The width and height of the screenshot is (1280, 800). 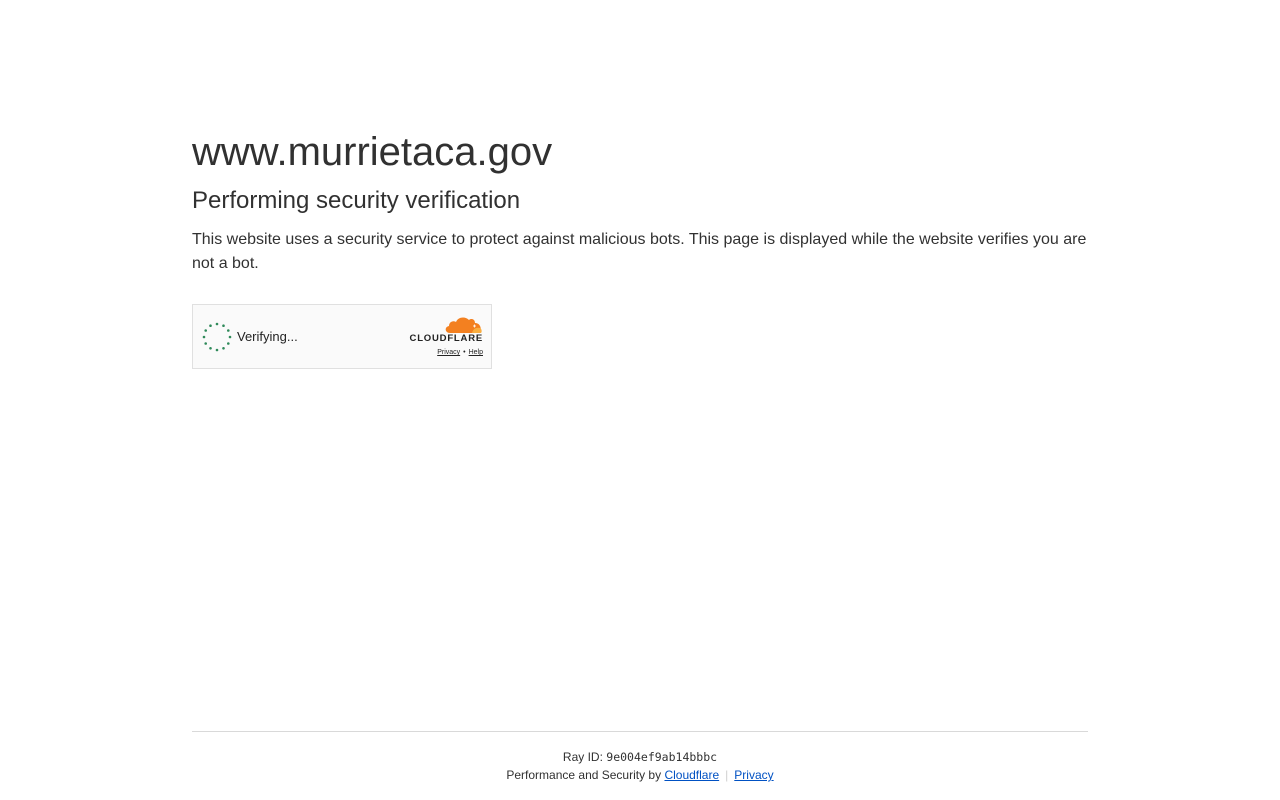 I want to click on widget-links: Privacy • Help, so click(x=460, y=352).